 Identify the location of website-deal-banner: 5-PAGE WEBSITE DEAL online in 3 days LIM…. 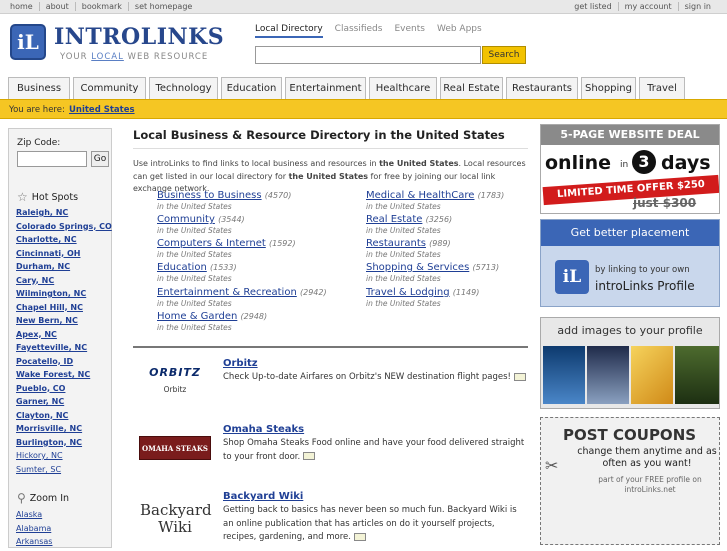
(630, 169).